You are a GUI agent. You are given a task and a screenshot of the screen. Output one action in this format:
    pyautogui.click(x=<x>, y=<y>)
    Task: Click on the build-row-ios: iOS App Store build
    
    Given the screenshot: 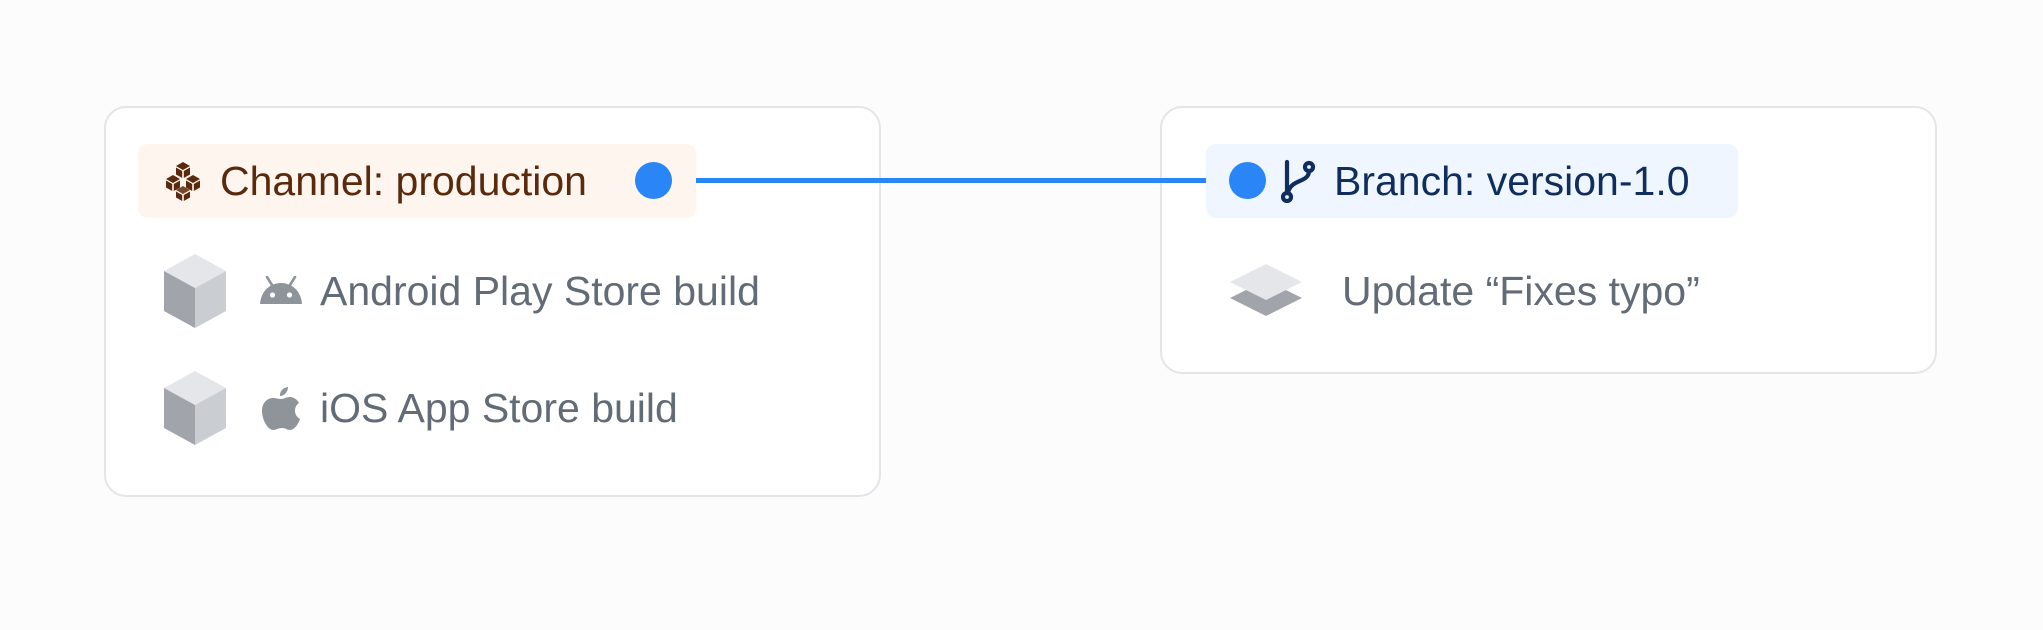 What is the action you would take?
    pyautogui.click(x=420, y=408)
    